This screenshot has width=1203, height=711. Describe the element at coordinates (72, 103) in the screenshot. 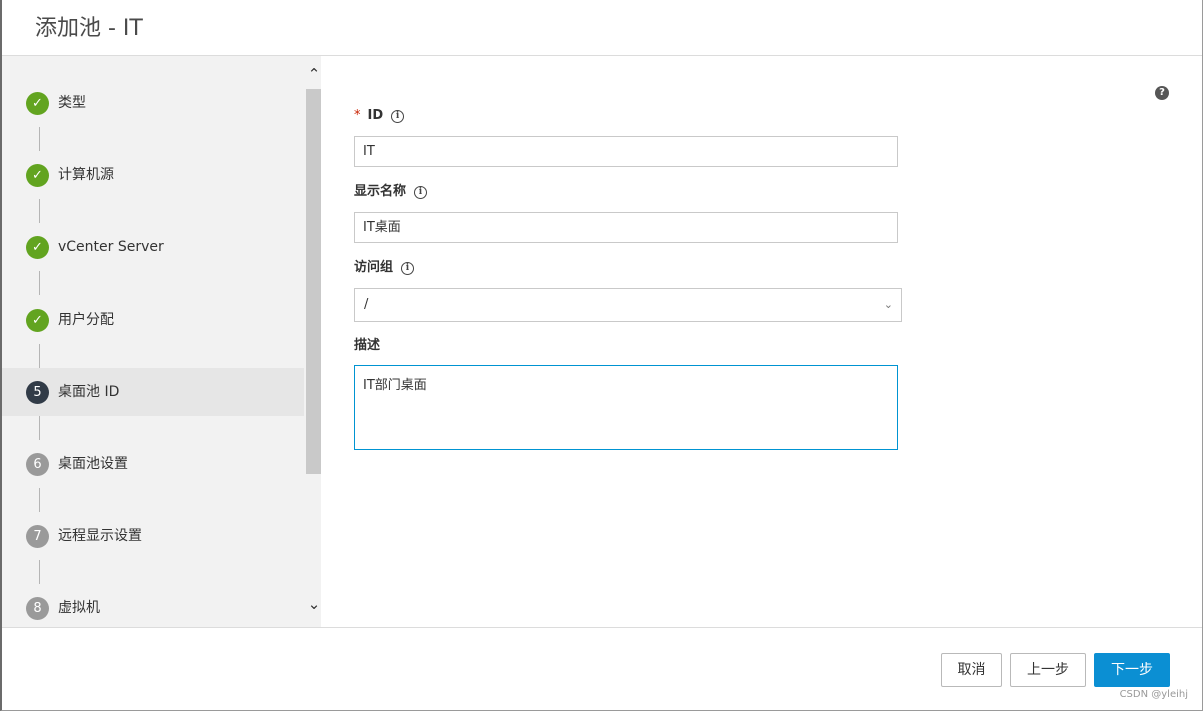

I see `step-label: 类型` at that location.